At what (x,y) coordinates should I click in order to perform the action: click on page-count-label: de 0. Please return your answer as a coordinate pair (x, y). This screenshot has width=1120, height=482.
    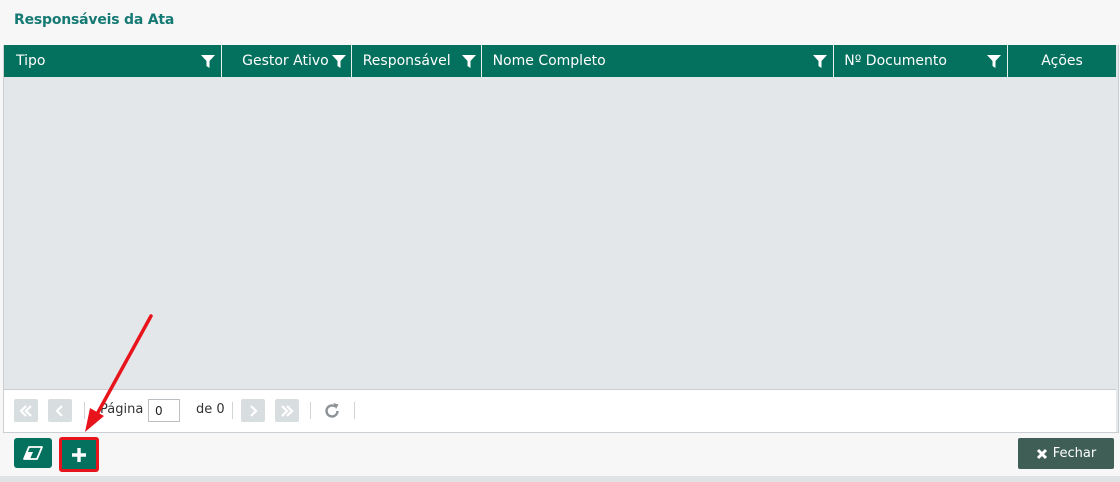
    Looking at the image, I should click on (210, 409).